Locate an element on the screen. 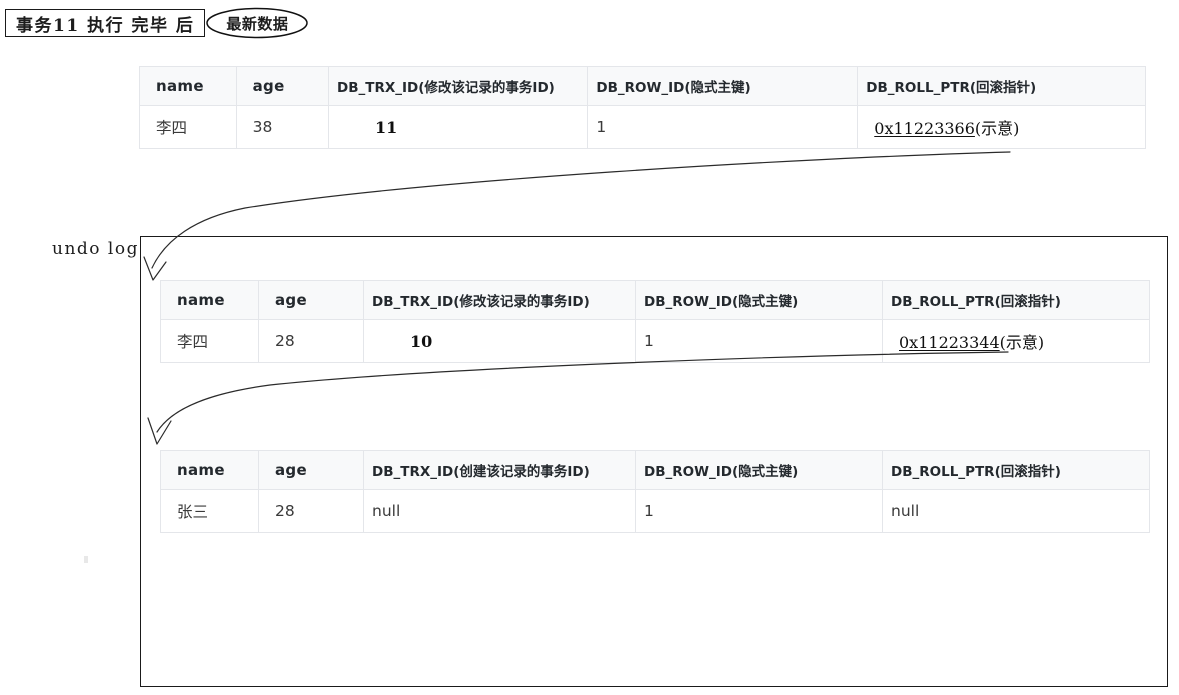 The image size is (1179, 695). roll-ptr-value: 0x11223344 is located at coordinates (949, 342).